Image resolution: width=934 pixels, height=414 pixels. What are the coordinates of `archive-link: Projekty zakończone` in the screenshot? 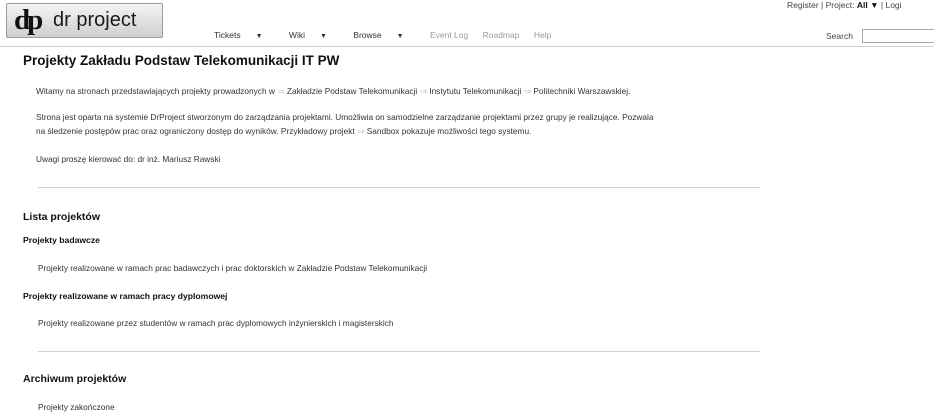 It's located at (76, 407).